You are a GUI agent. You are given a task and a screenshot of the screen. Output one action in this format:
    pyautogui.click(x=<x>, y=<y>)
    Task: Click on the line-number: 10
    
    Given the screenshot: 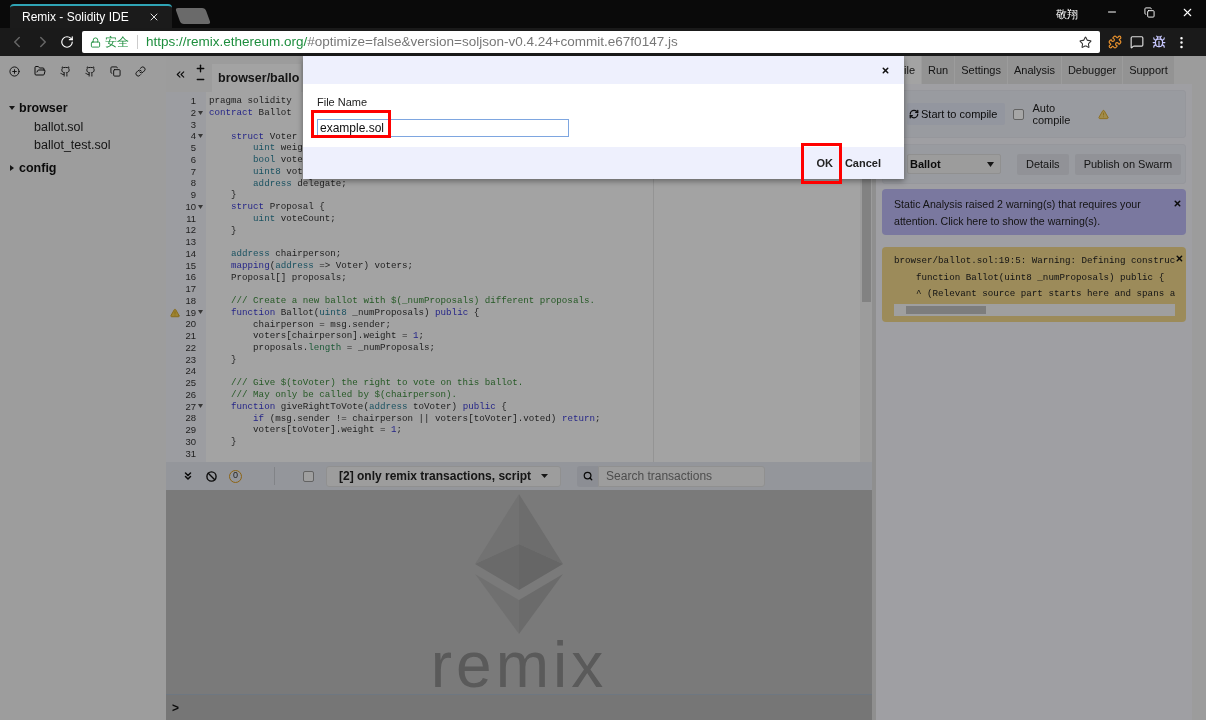 What is the action you would take?
    pyautogui.click(x=190, y=206)
    